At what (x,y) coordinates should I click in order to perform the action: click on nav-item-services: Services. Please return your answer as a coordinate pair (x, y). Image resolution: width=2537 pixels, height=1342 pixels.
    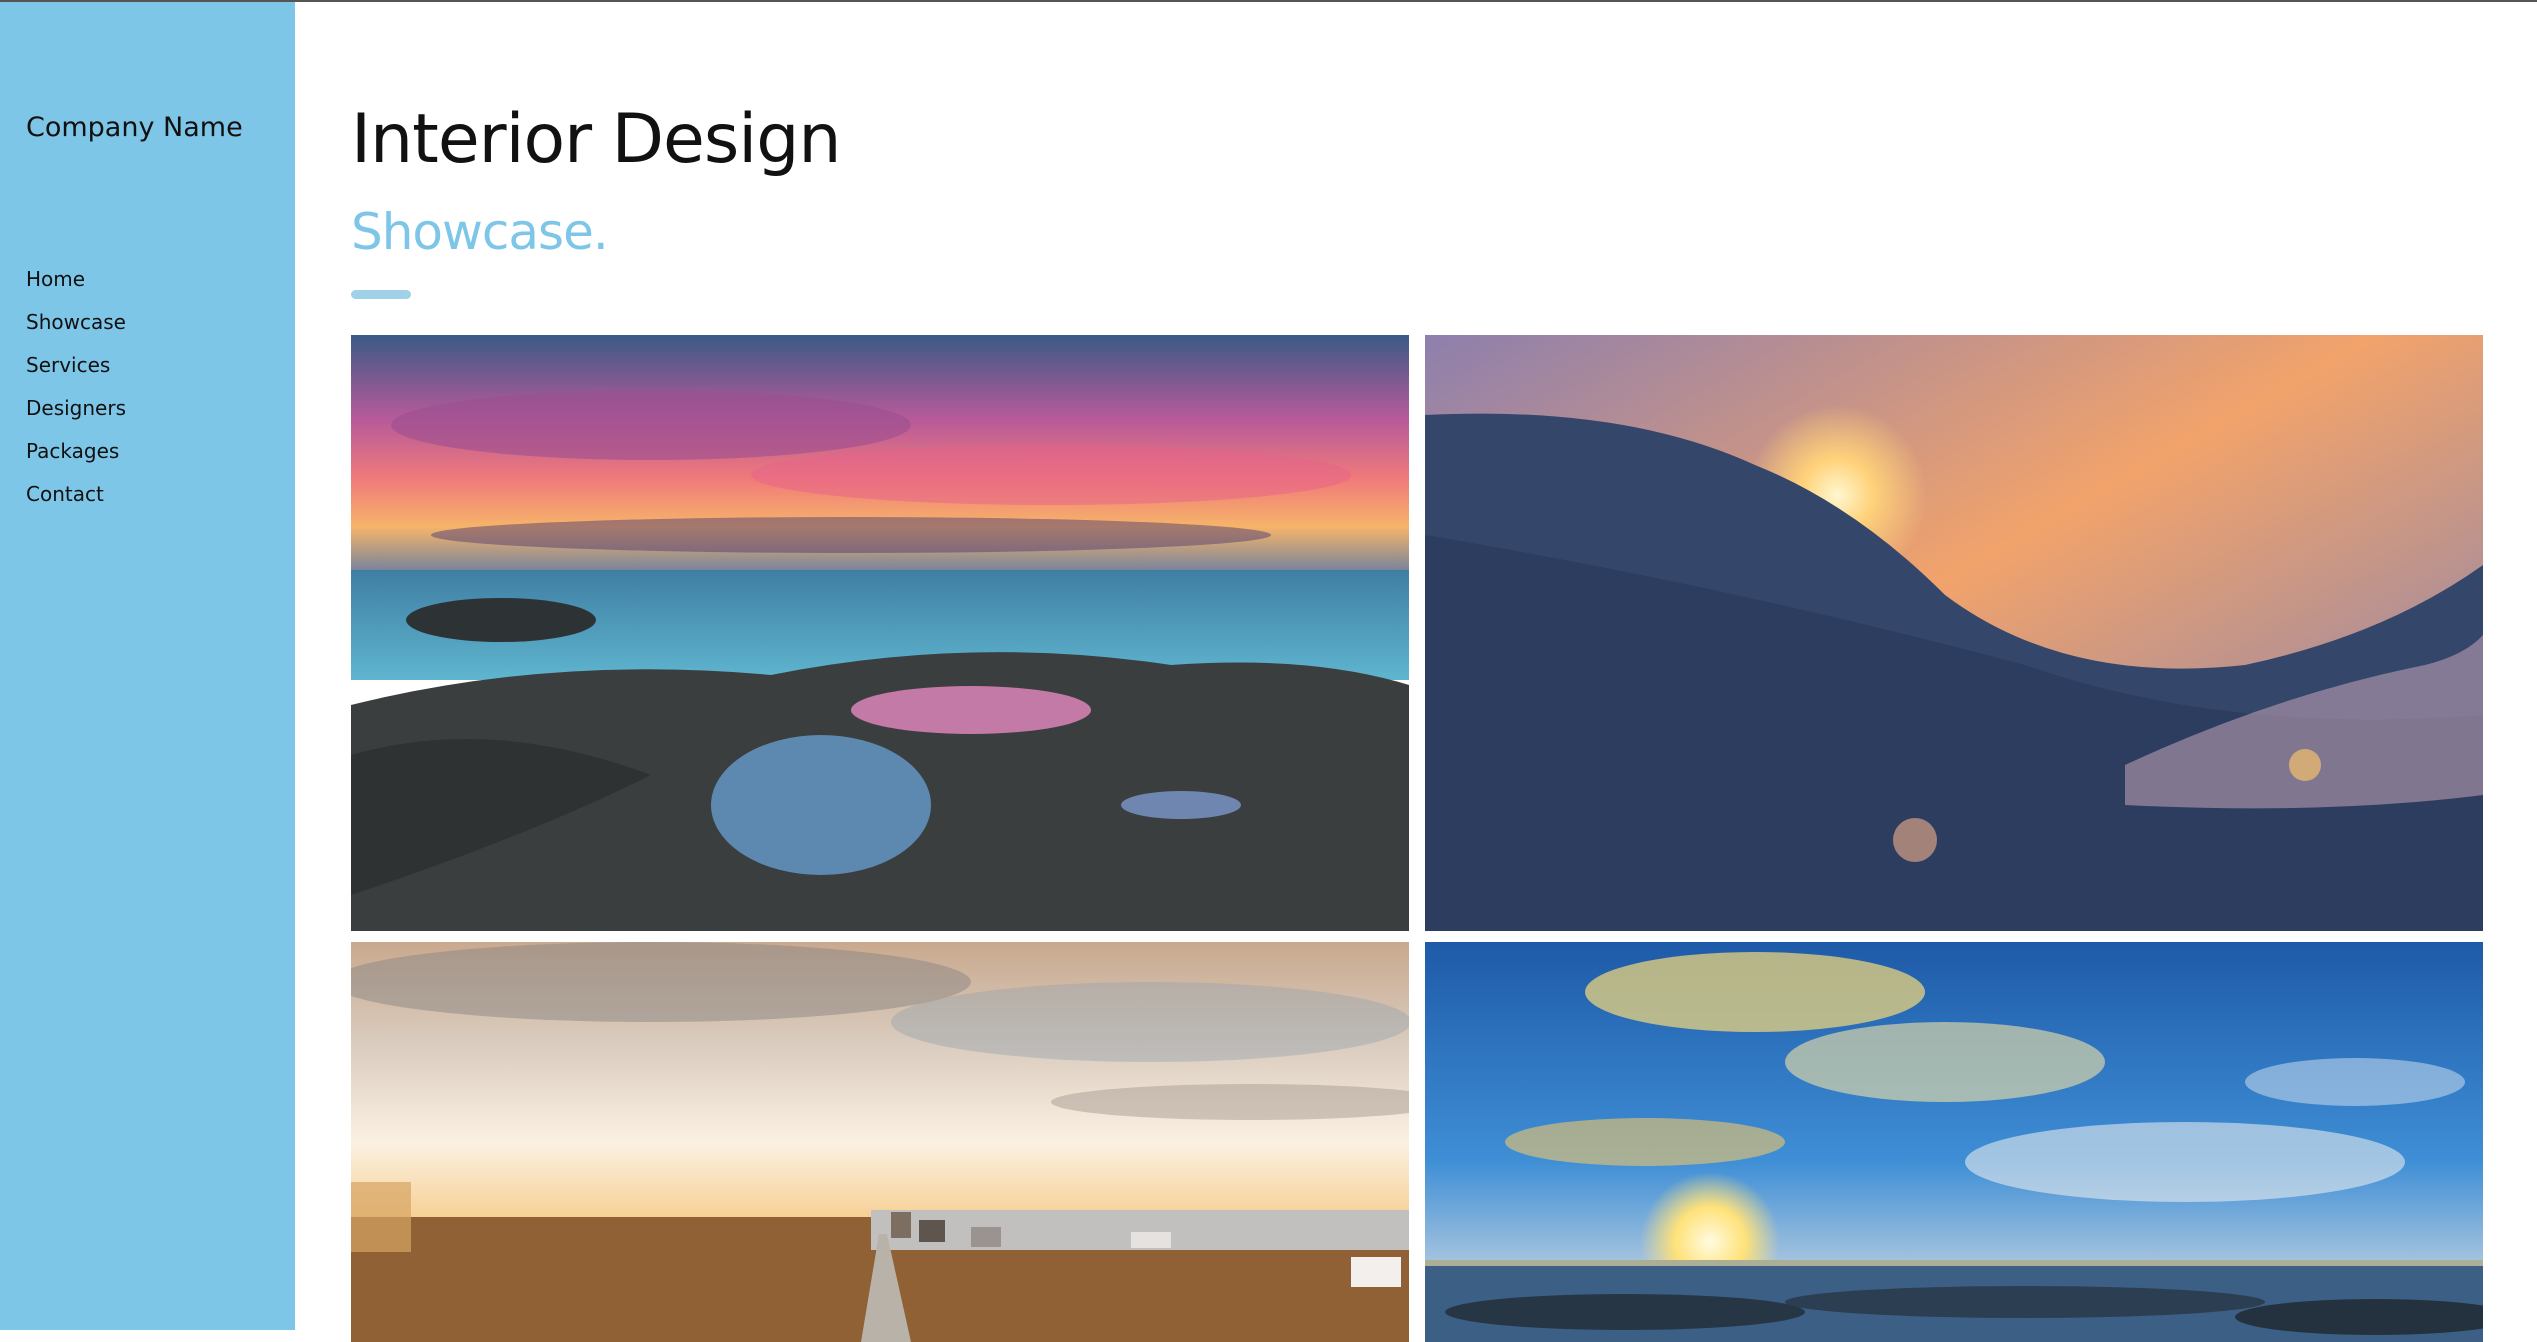
    Looking at the image, I should click on (76, 371).